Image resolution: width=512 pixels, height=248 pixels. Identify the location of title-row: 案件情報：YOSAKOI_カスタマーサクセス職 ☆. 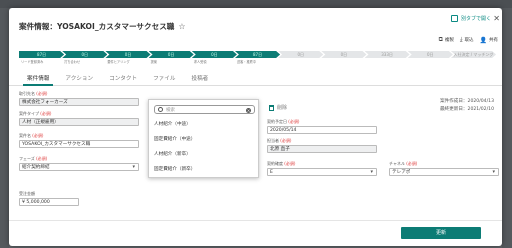
(102, 26).